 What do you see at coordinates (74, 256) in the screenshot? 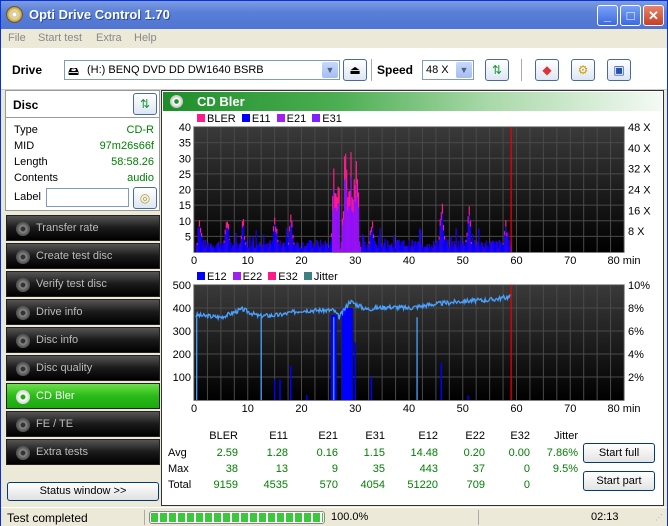
I see `sidebar-item-label: Create test disc` at bounding box center [74, 256].